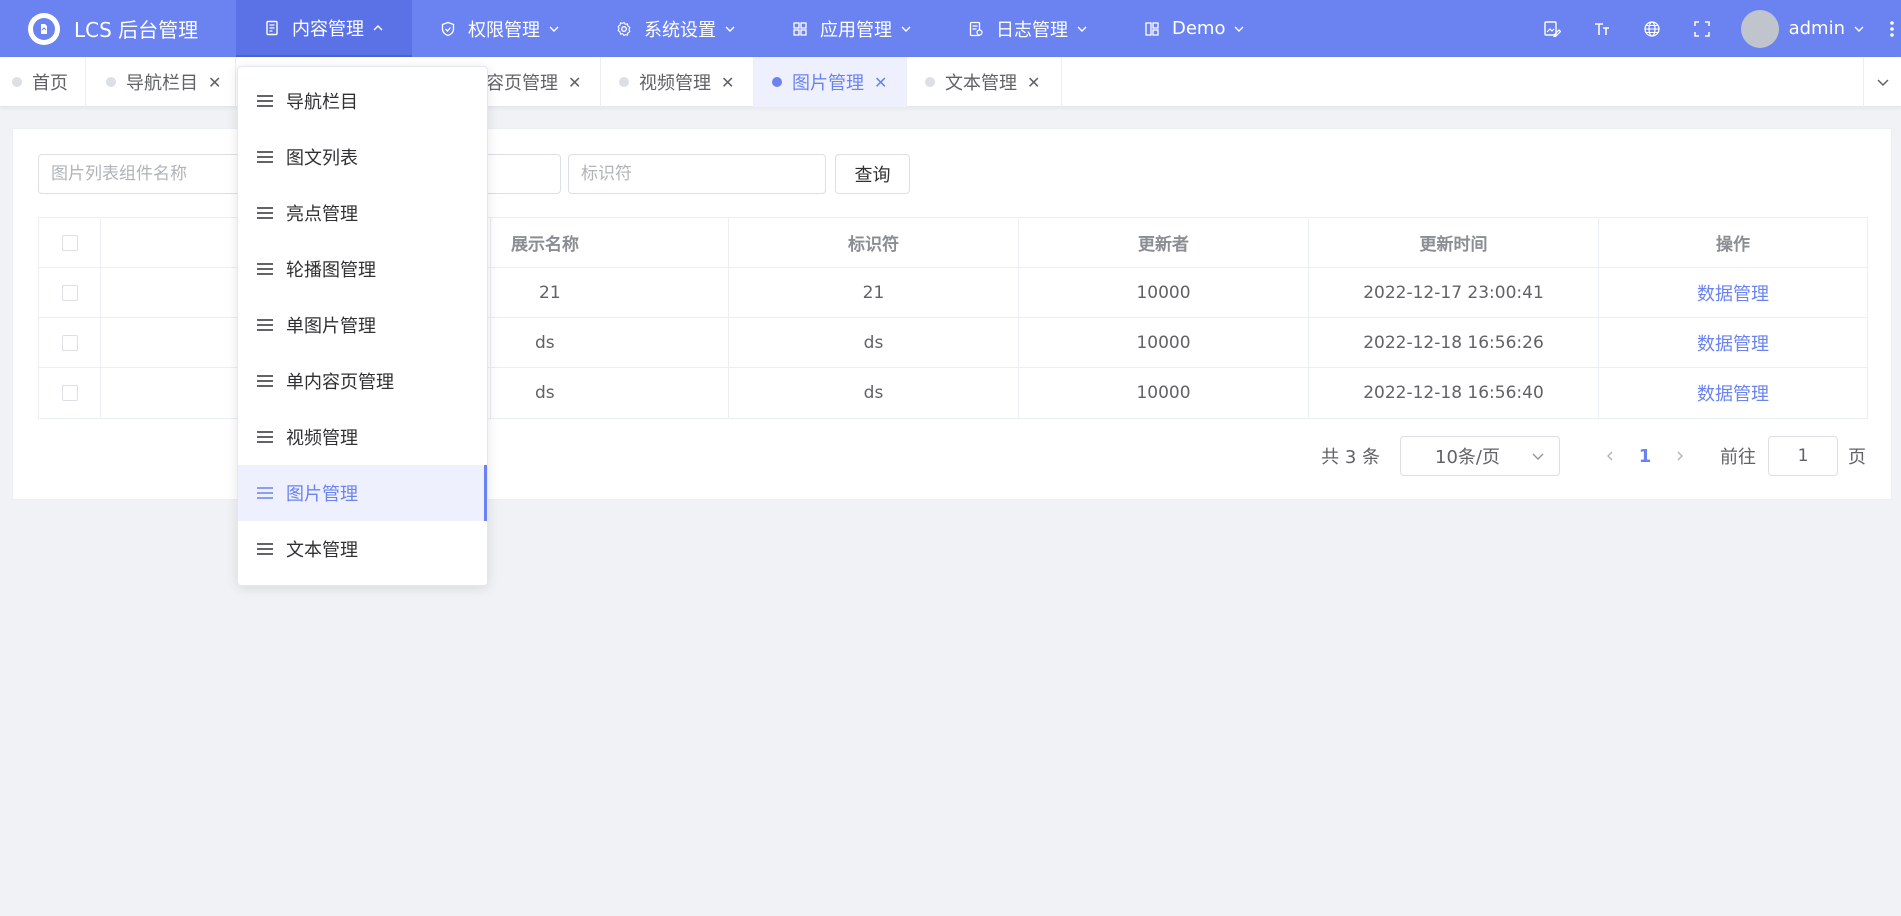 The image size is (1901, 916). I want to click on main-nav: 内容管理 权限管理 系统设置 应用管理 日志管理 Demo, so click(754, 28).